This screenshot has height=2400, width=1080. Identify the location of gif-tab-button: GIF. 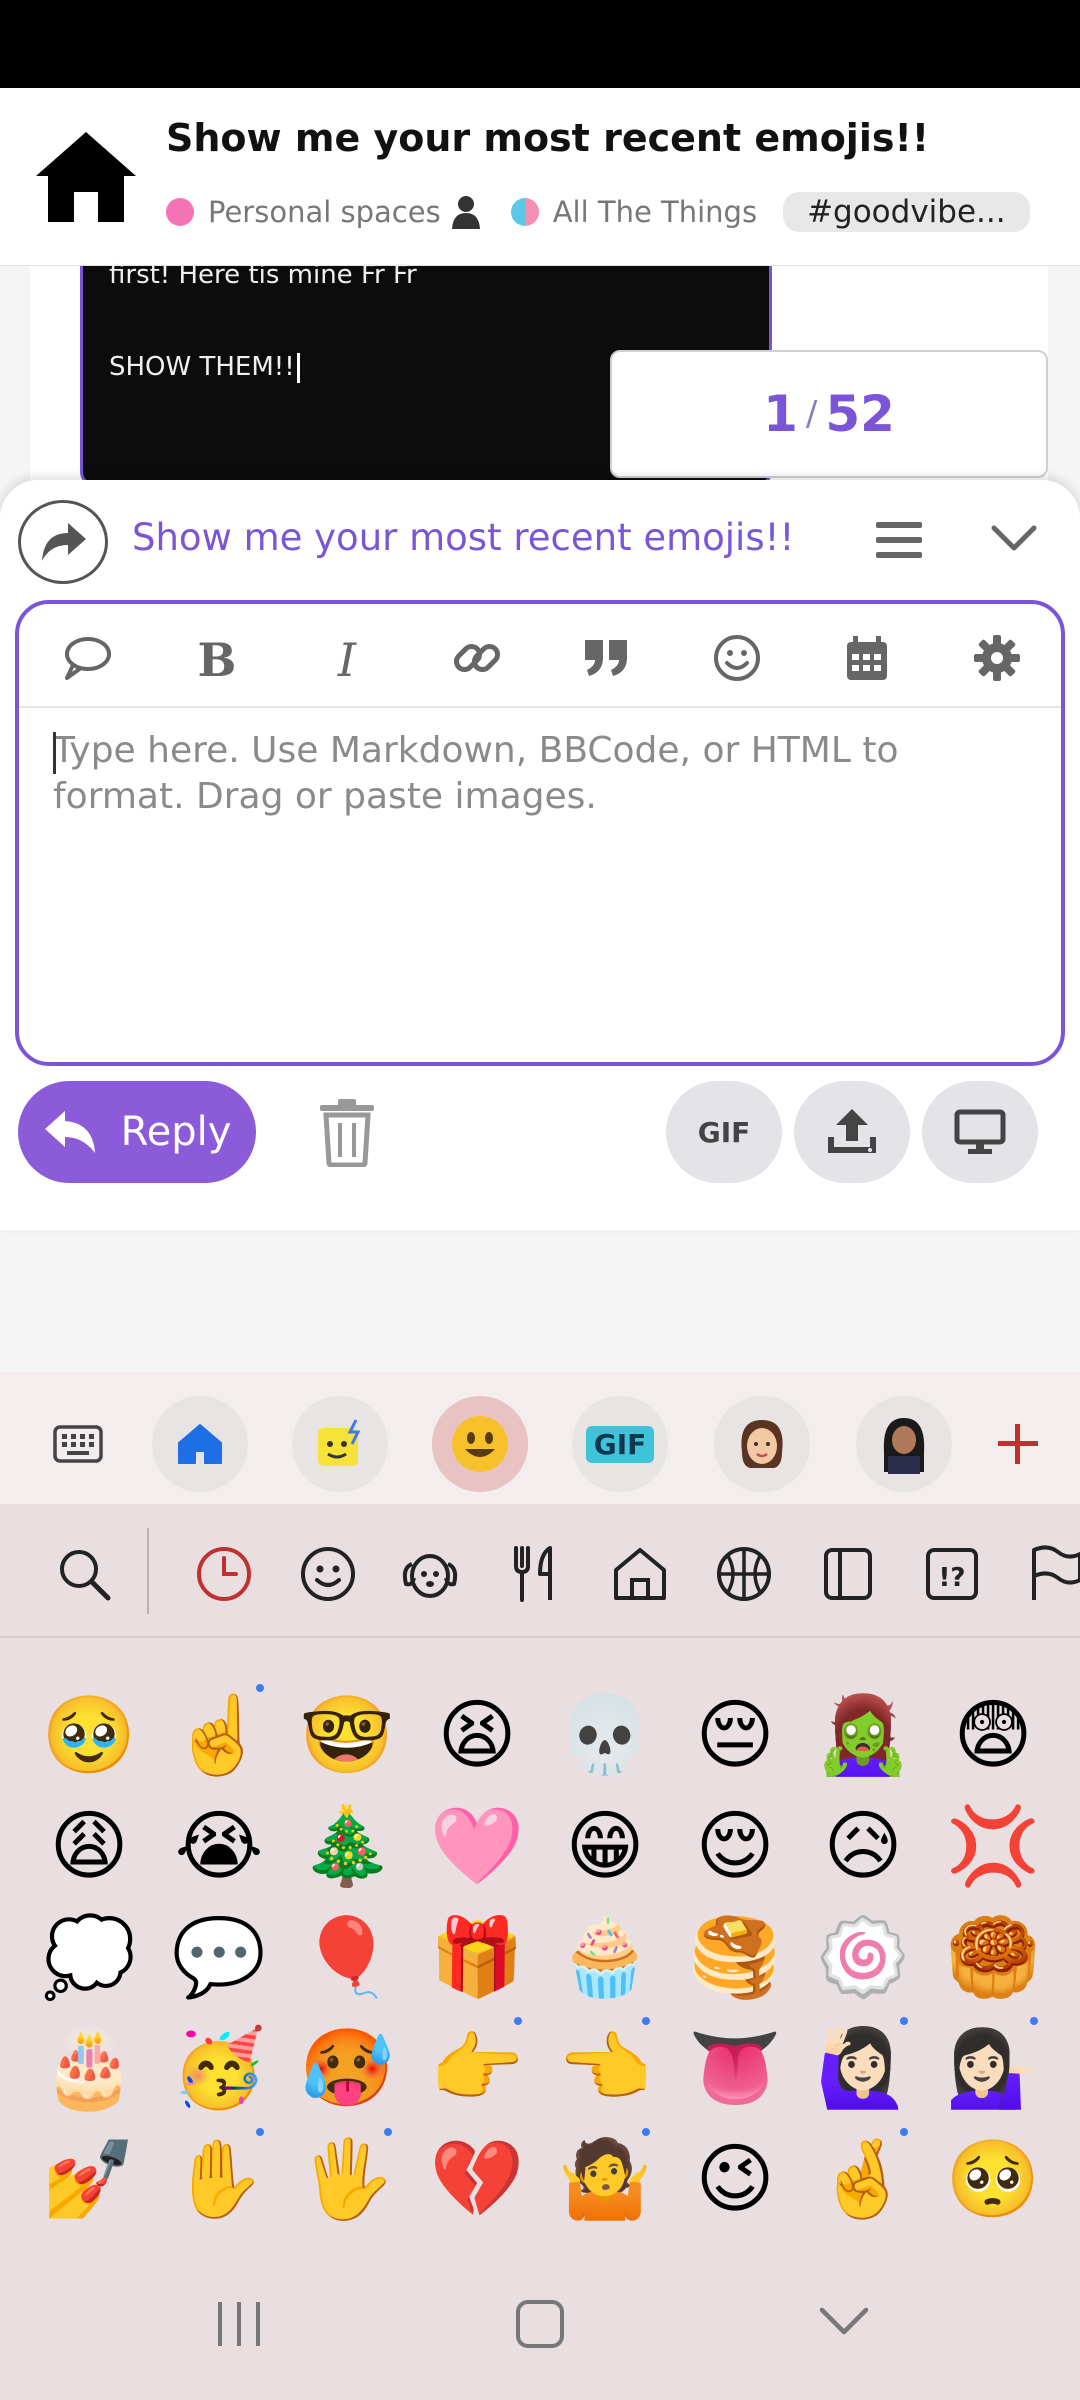
(620, 1444).